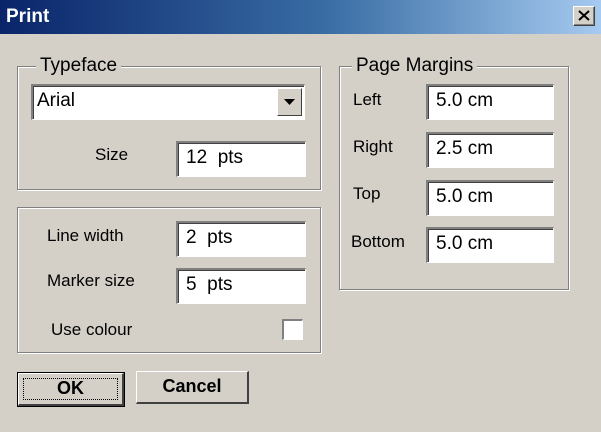 This screenshot has width=601, height=432. I want to click on top-margin-value: 5.0 cm, so click(465, 196).